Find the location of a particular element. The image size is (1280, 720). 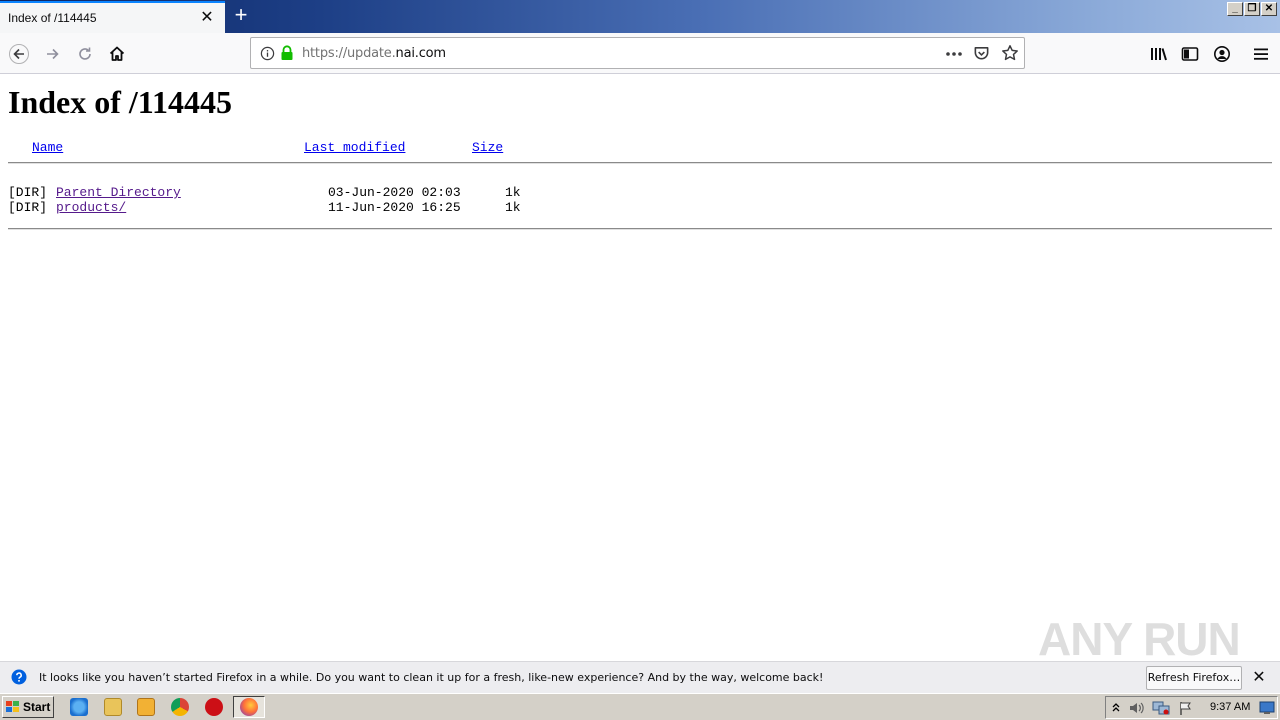

taskbar: Start 9:37 AM is located at coordinates (640, 706).